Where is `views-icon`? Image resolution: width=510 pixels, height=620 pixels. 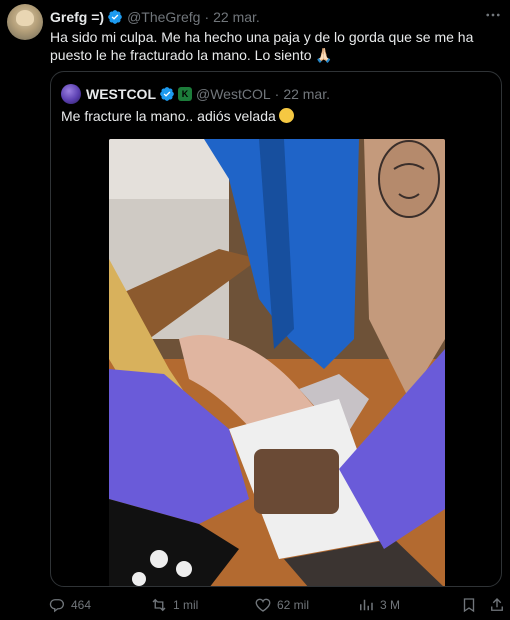 views-icon is located at coordinates (366, 605).